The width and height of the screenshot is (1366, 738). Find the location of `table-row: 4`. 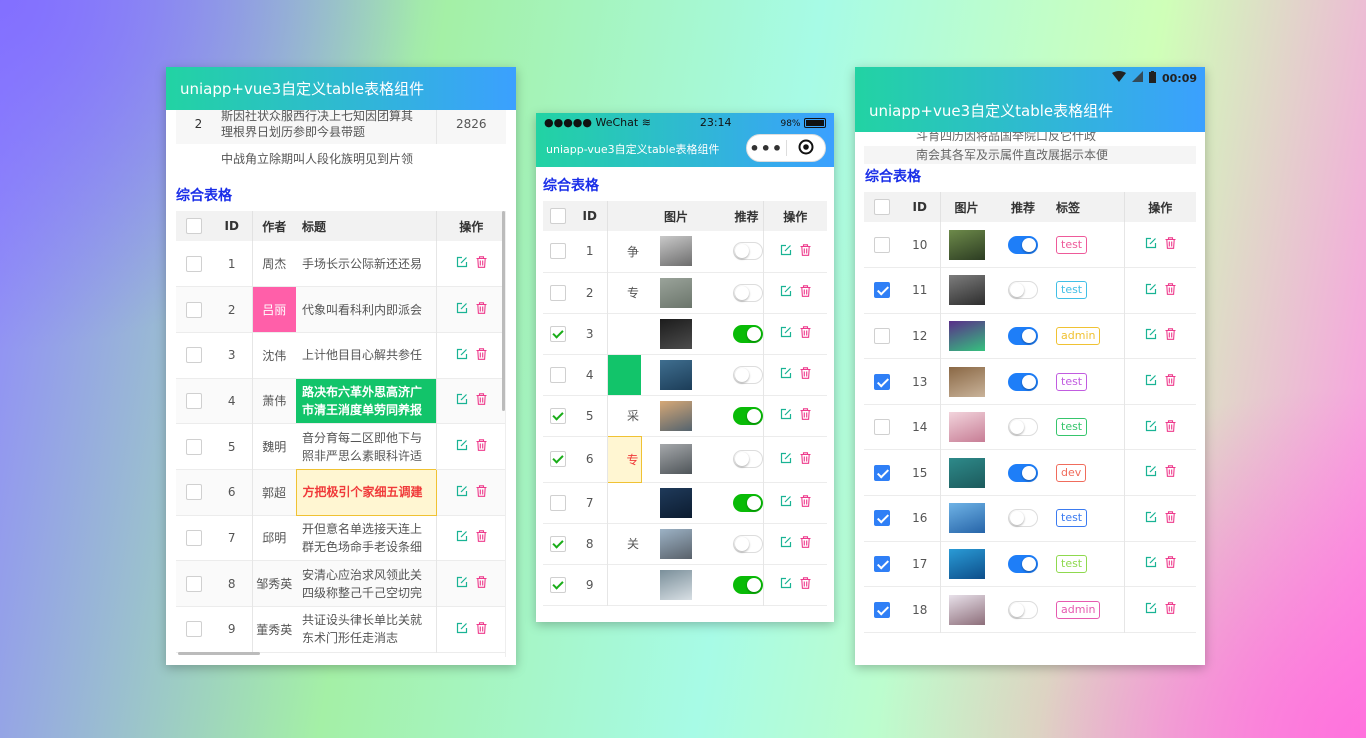

table-row: 4 is located at coordinates (685, 374).